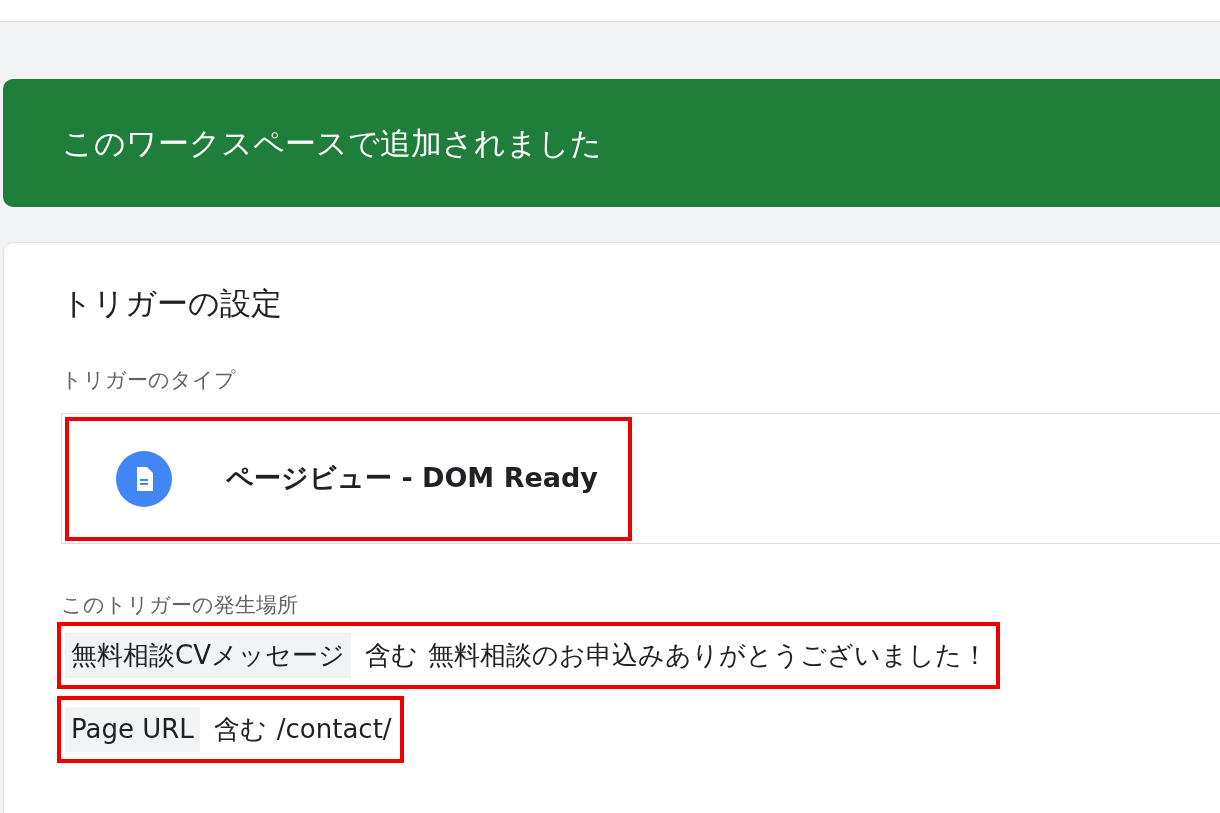  What do you see at coordinates (208, 655) in the screenshot?
I see `variable-chip: 無料相談CVメッセージ` at bounding box center [208, 655].